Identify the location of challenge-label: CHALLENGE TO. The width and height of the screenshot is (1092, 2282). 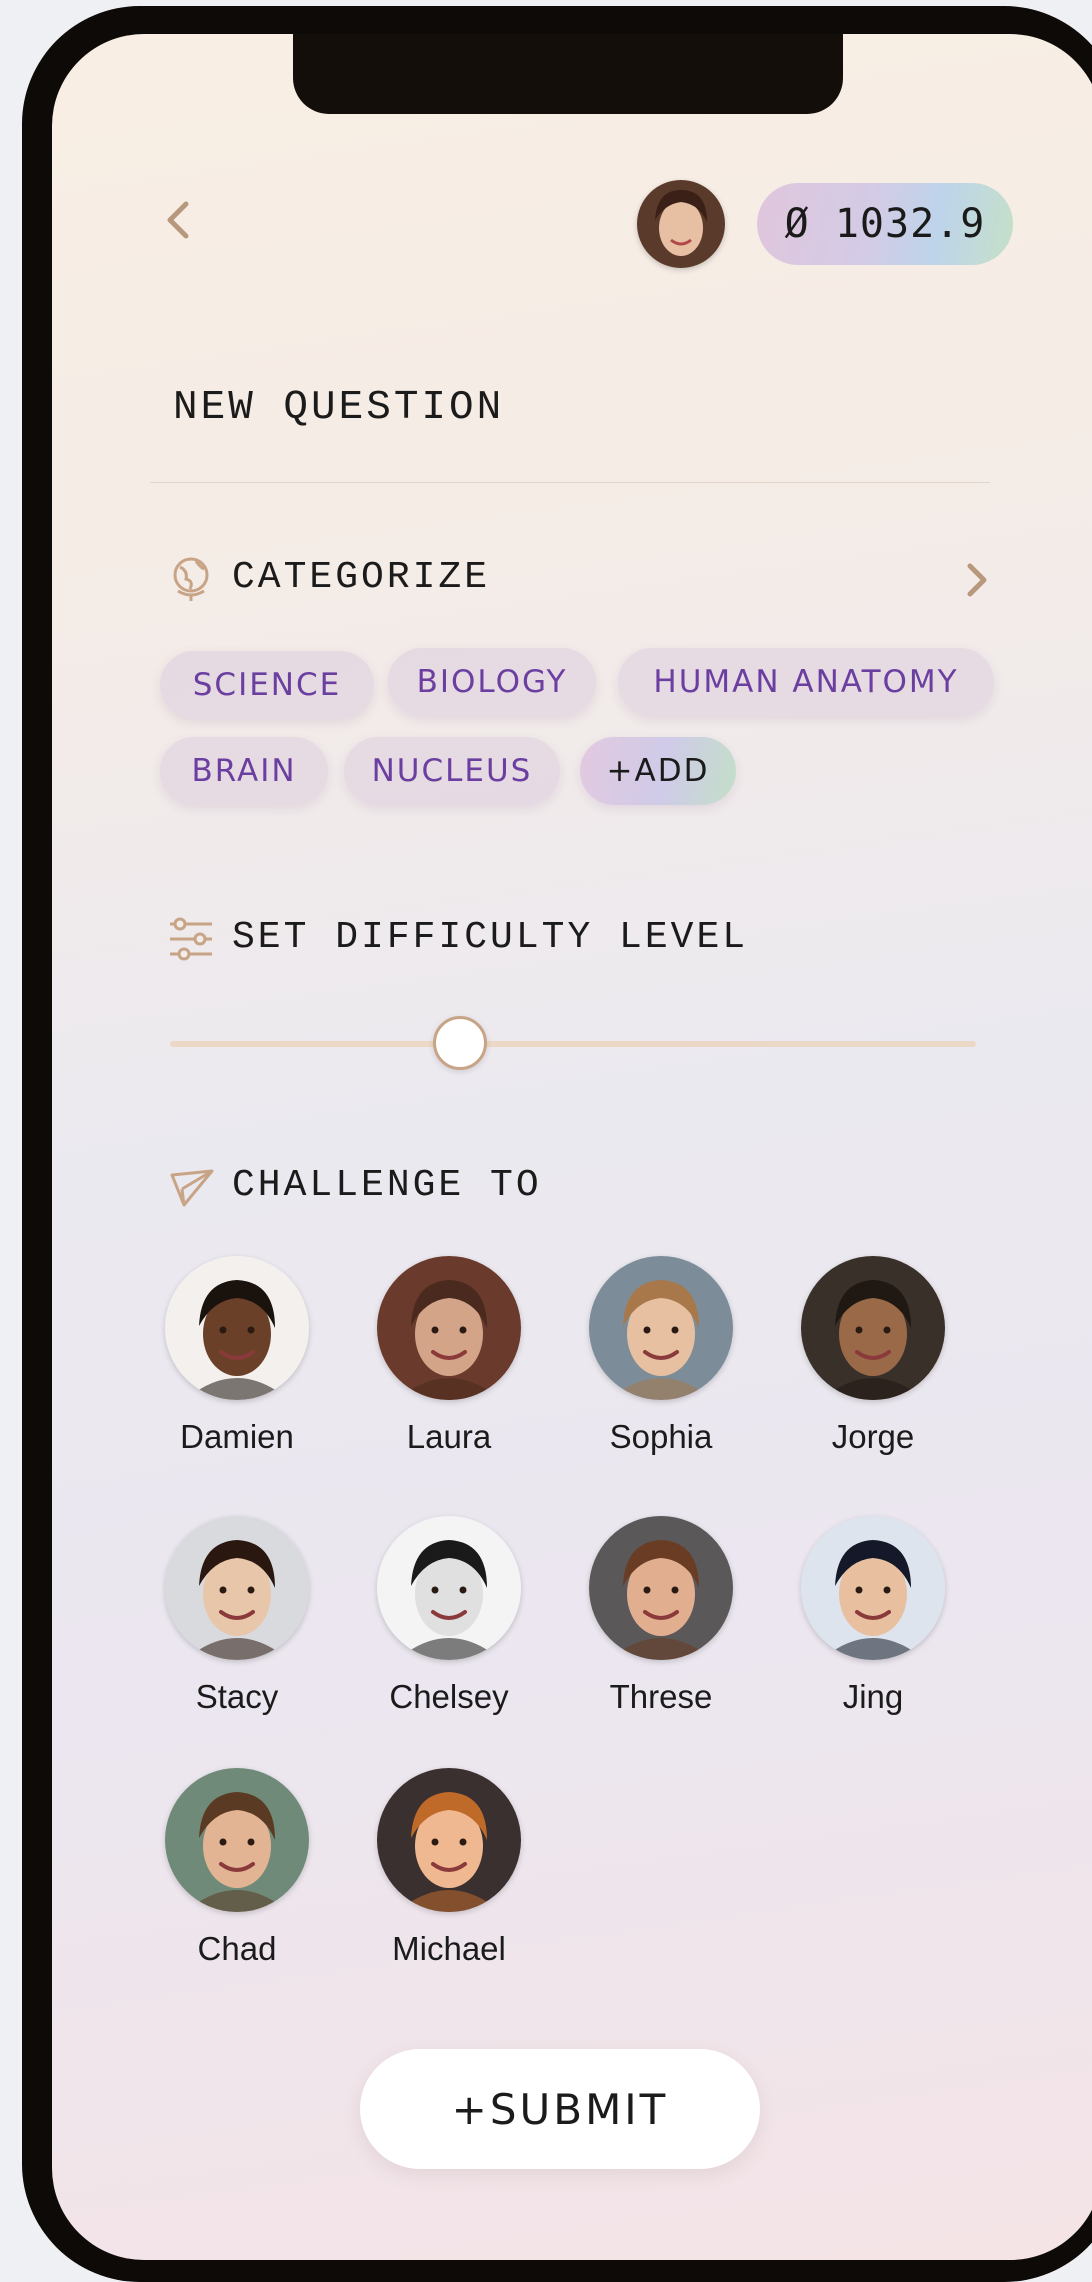
(387, 1185).